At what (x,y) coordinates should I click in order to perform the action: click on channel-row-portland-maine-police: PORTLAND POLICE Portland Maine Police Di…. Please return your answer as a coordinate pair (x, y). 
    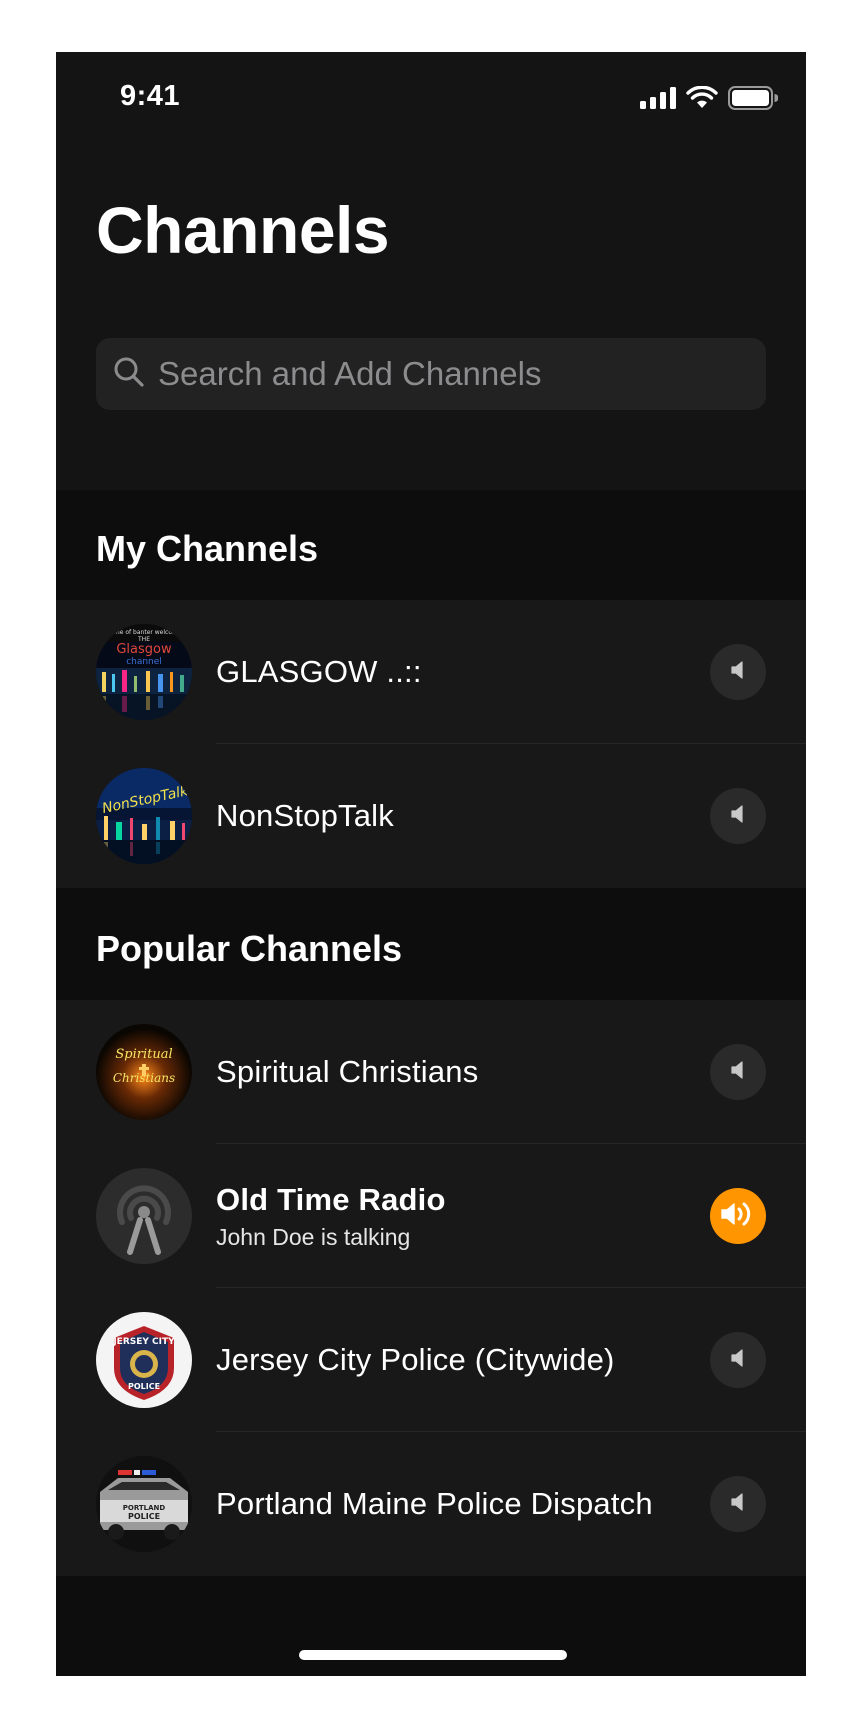
    Looking at the image, I should click on (431, 1504).